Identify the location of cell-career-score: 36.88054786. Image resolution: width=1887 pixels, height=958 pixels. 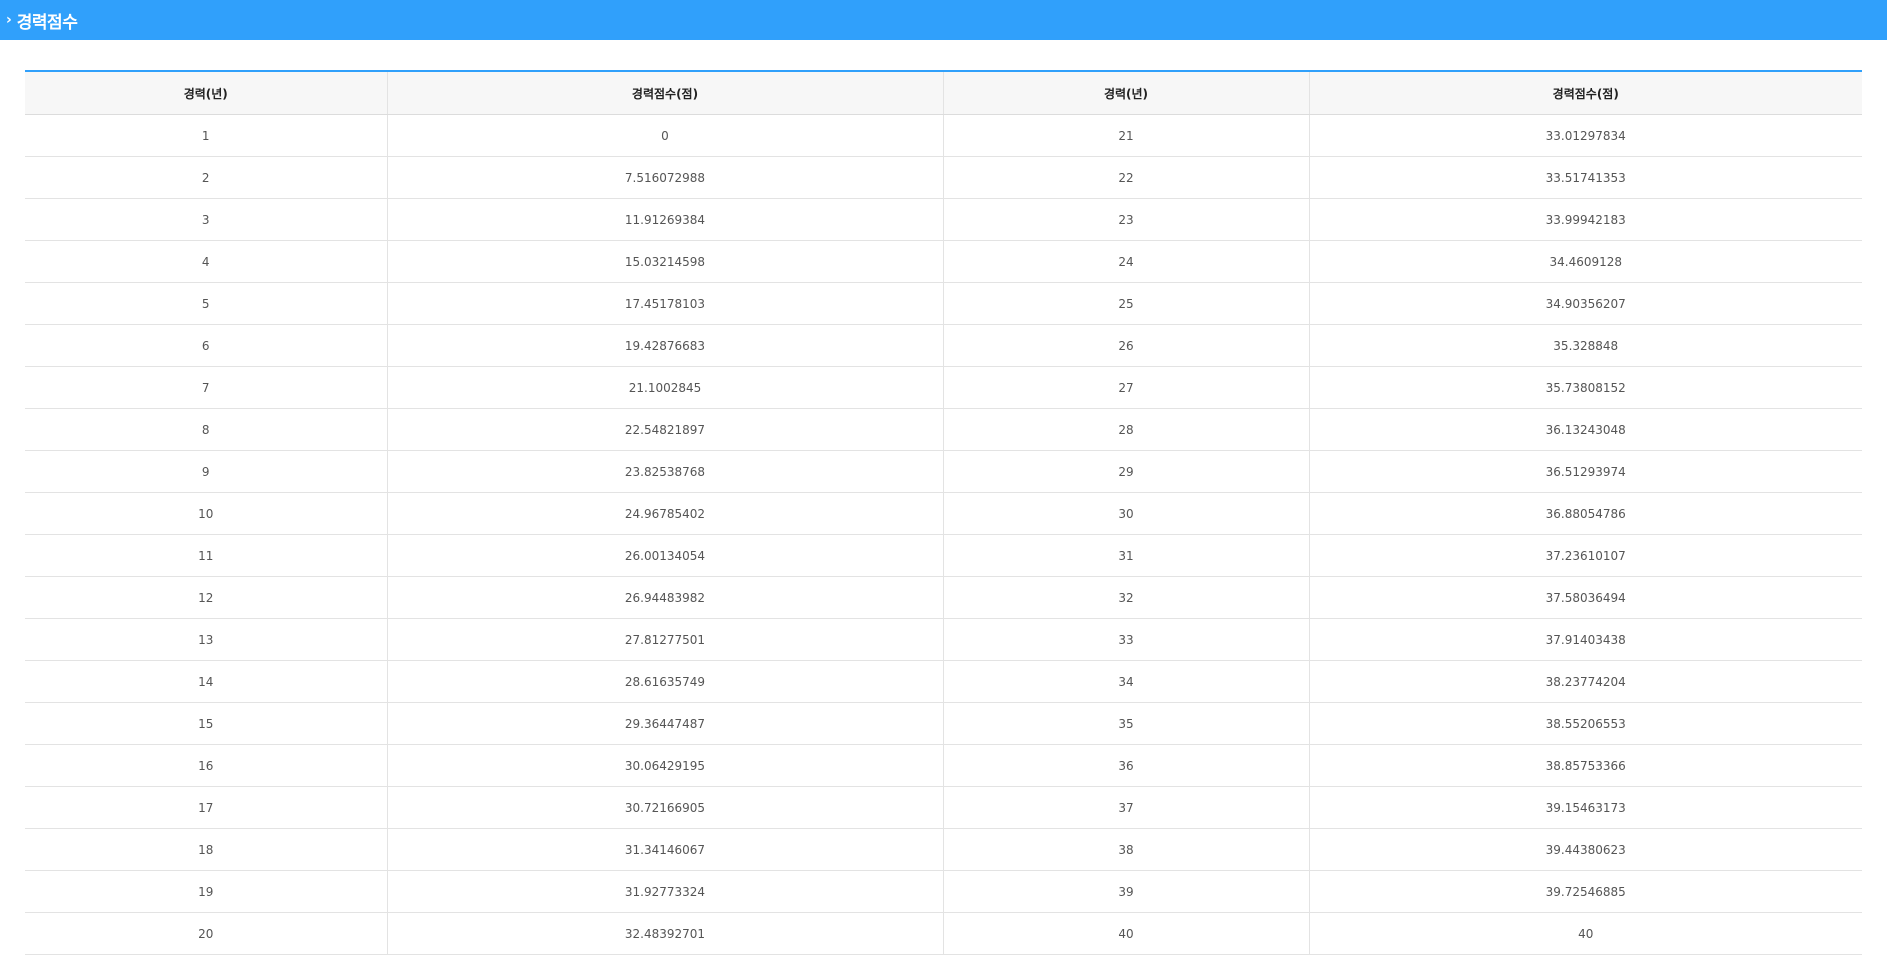
(1585, 513).